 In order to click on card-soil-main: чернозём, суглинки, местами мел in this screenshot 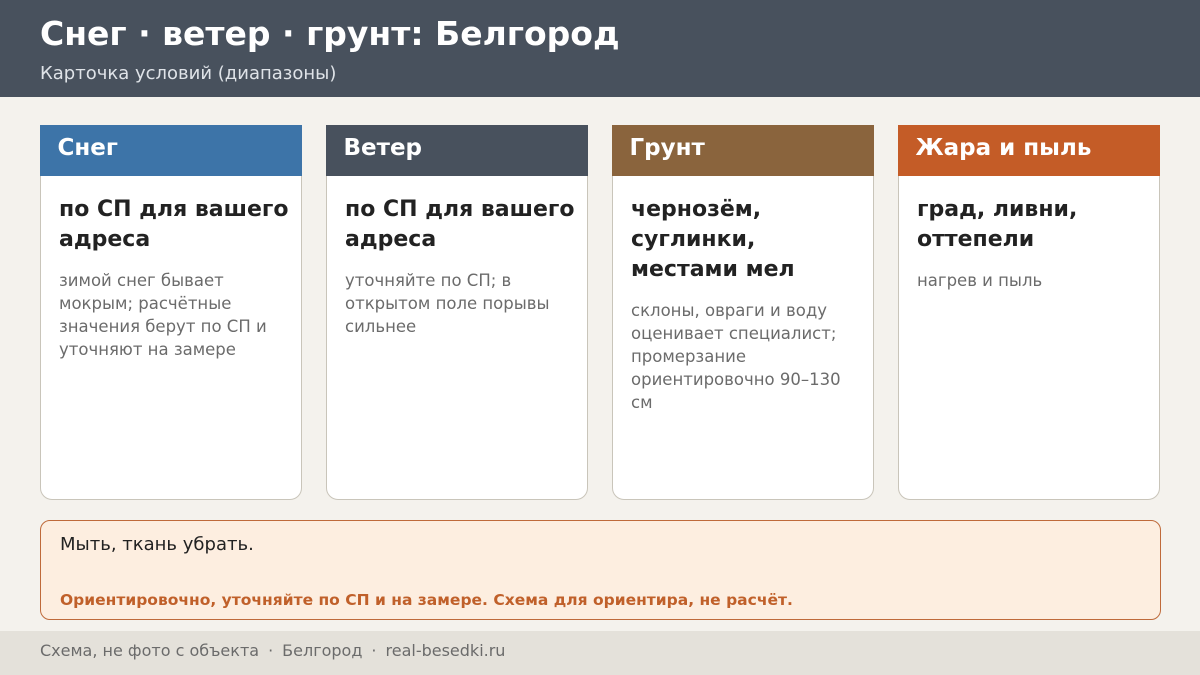, I will do `click(713, 239)`.